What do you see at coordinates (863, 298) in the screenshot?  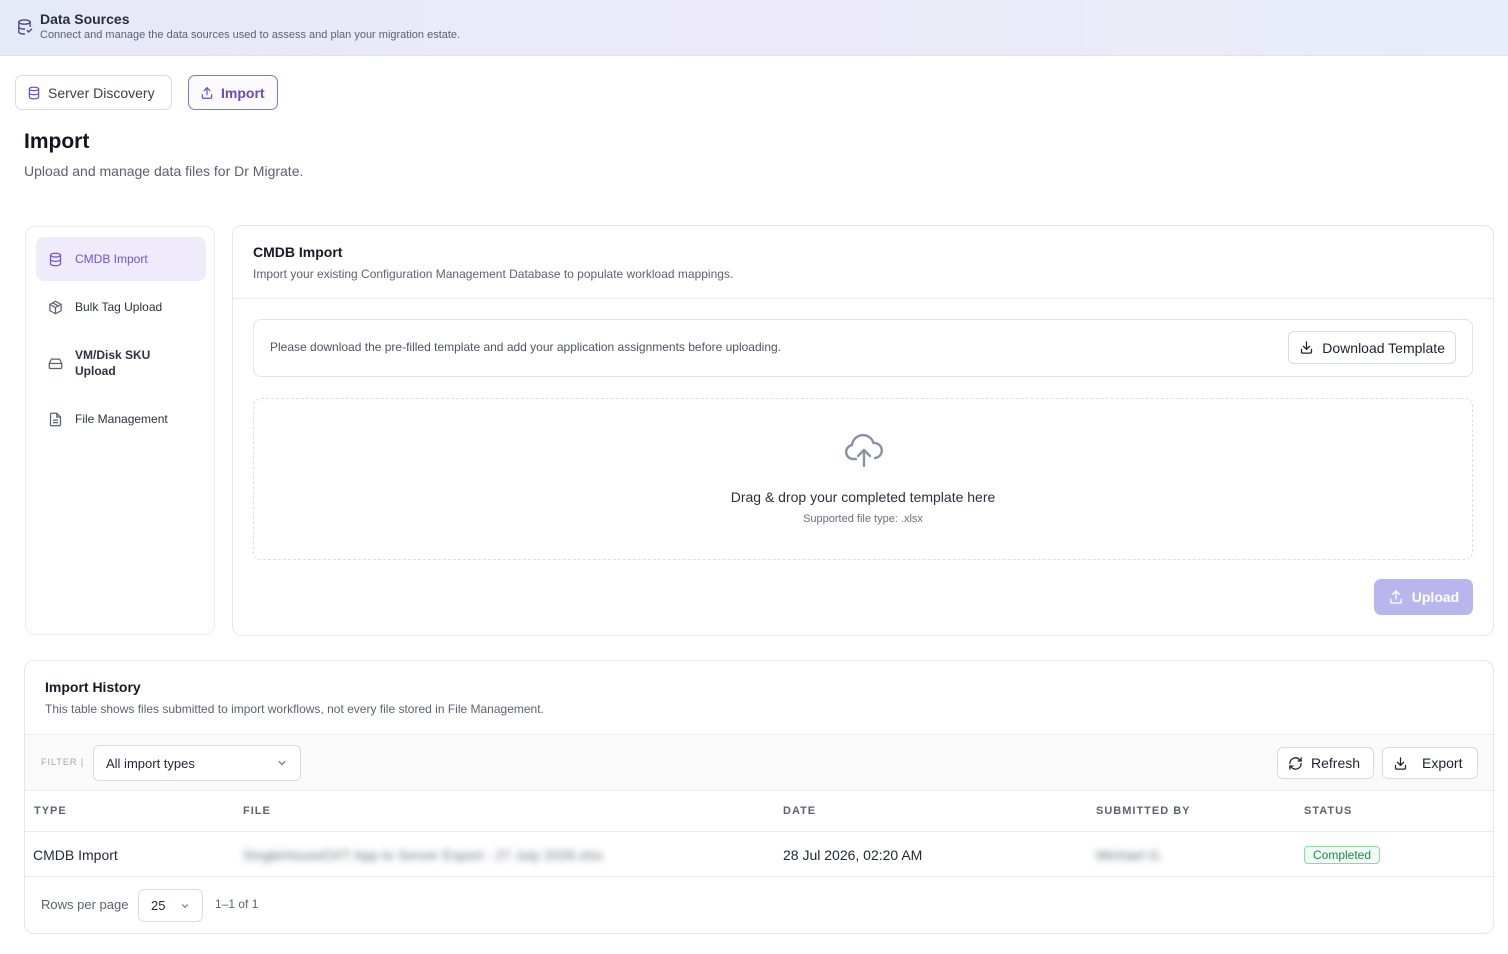 I see `divider` at bounding box center [863, 298].